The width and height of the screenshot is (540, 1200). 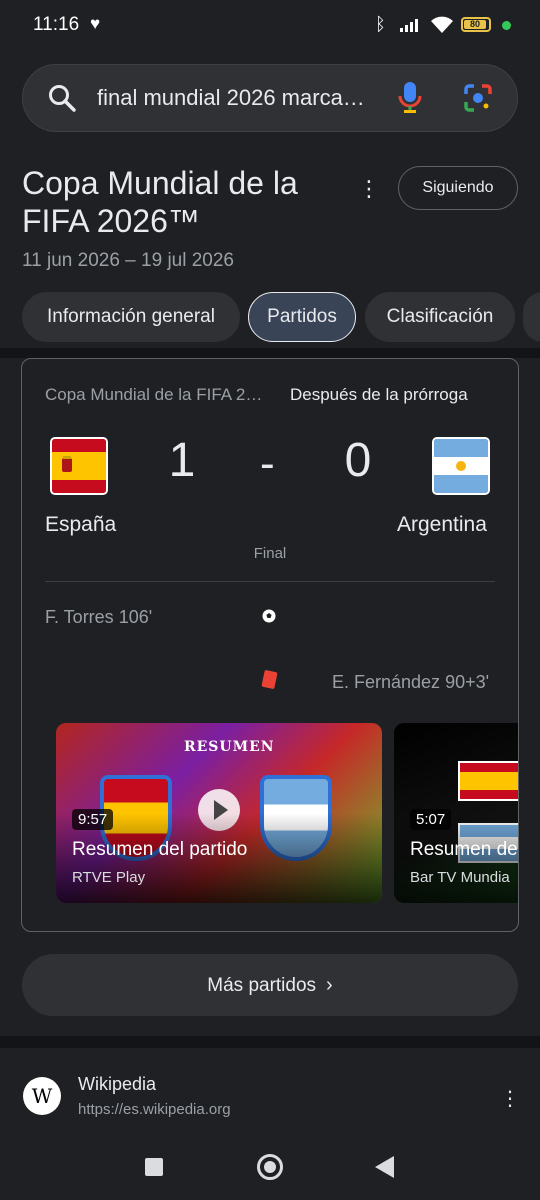 I want to click on battery-icon: 80, so click(x=476, y=24).